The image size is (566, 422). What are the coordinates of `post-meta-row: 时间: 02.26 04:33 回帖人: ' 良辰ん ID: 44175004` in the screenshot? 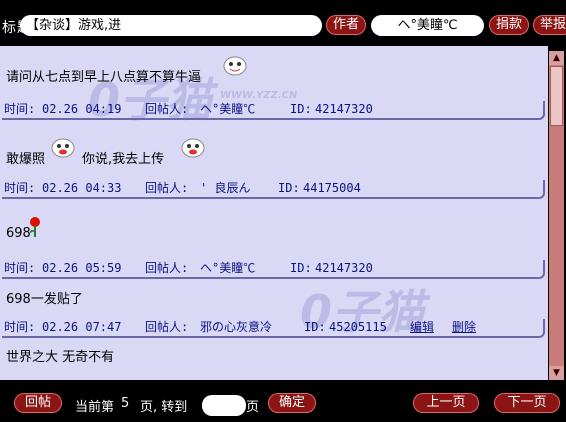 It's located at (273, 189).